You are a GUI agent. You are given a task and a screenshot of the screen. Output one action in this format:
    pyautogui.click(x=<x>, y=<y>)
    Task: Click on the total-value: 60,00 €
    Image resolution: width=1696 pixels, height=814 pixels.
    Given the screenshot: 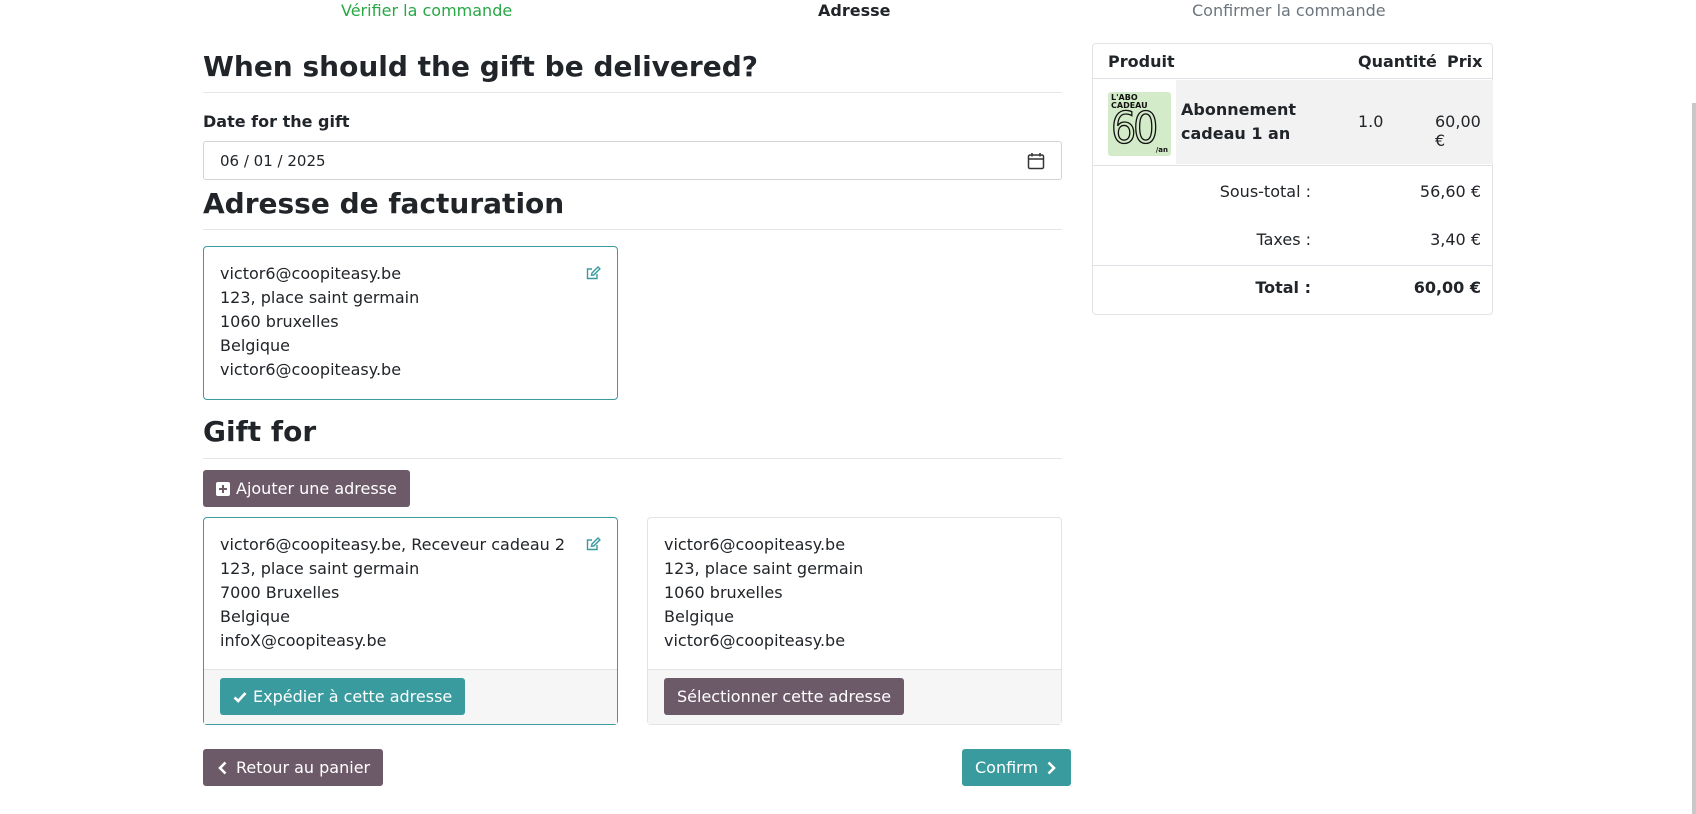 What is the action you would take?
    pyautogui.click(x=1447, y=287)
    